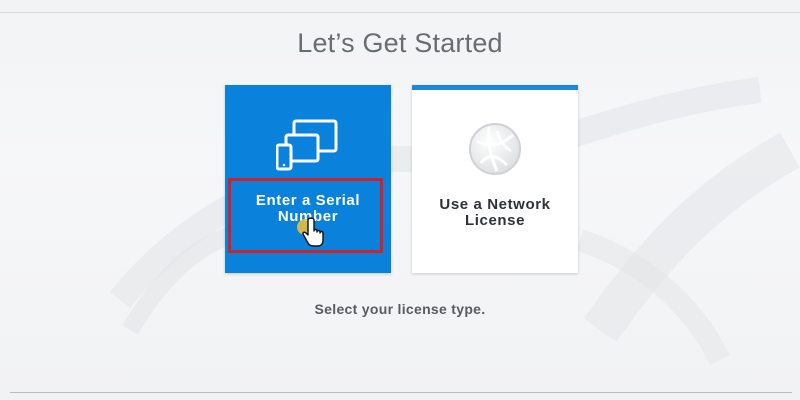  What do you see at coordinates (308, 145) in the screenshot?
I see `devices-icon` at bounding box center [308, 145].